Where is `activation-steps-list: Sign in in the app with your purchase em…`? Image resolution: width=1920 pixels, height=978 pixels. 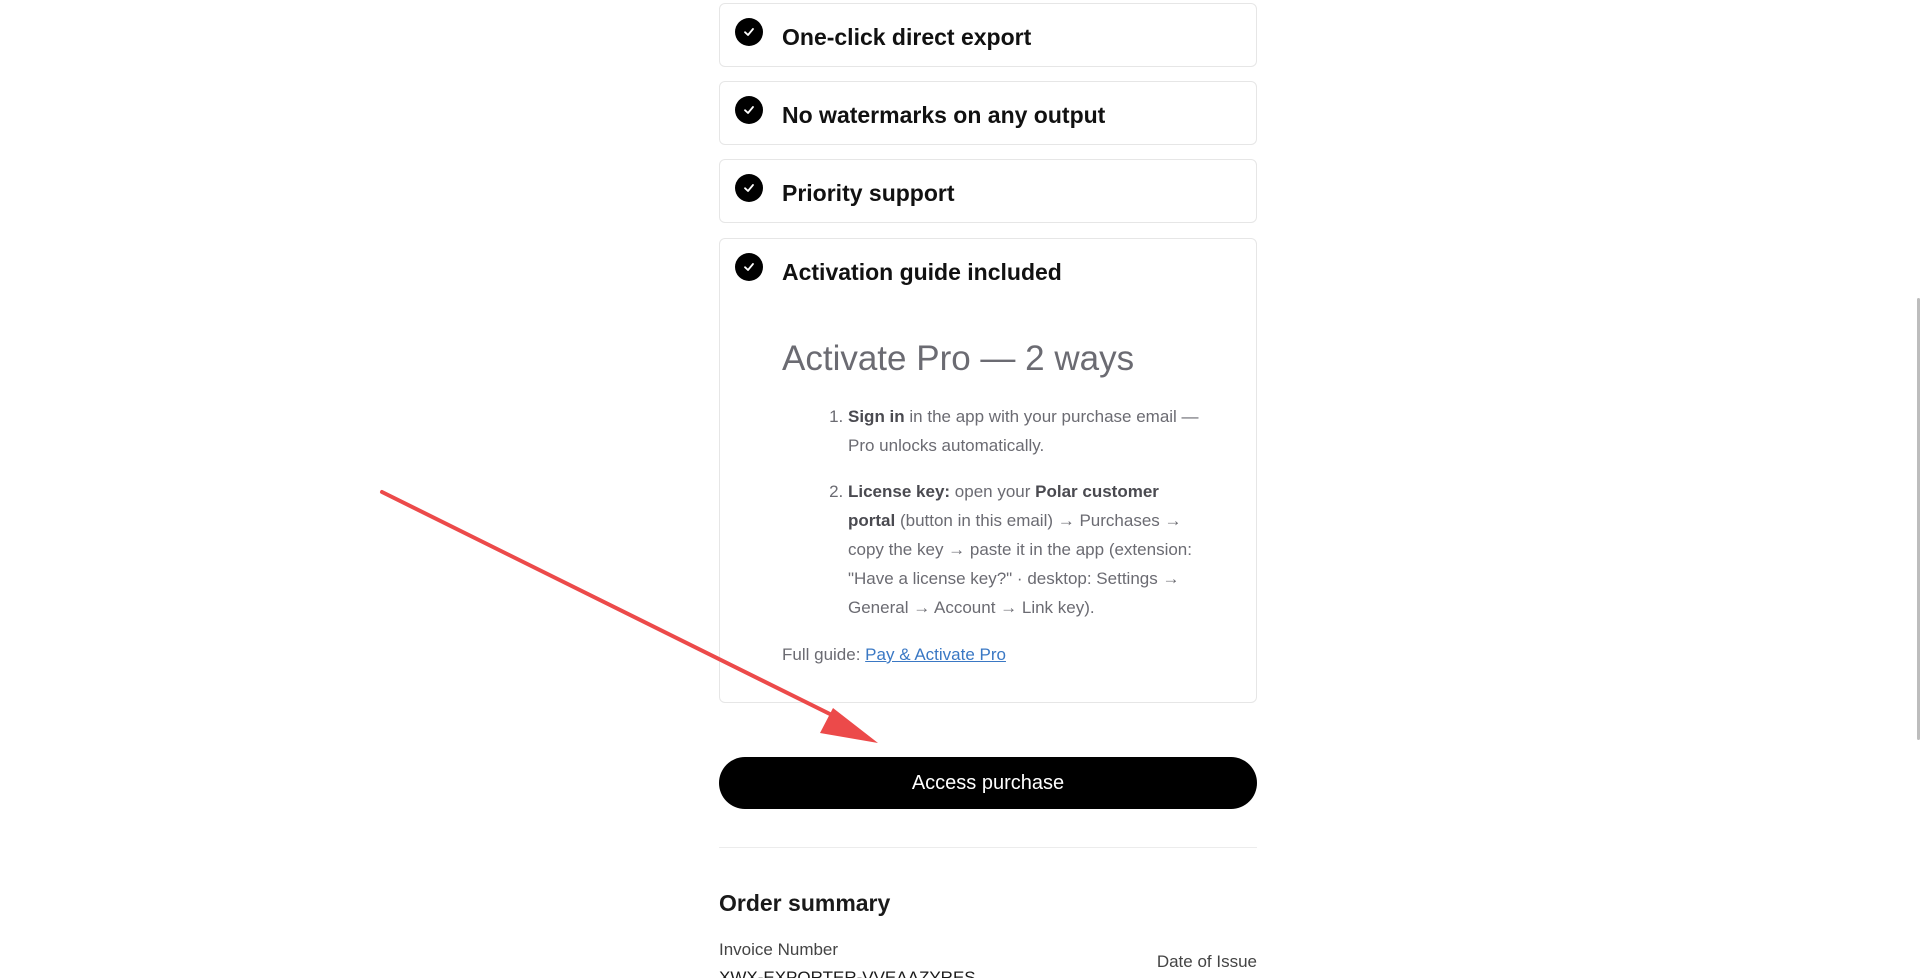 activation-steps-list: Sign in in the app with your purchase em… is located at coordinates (992, 520).